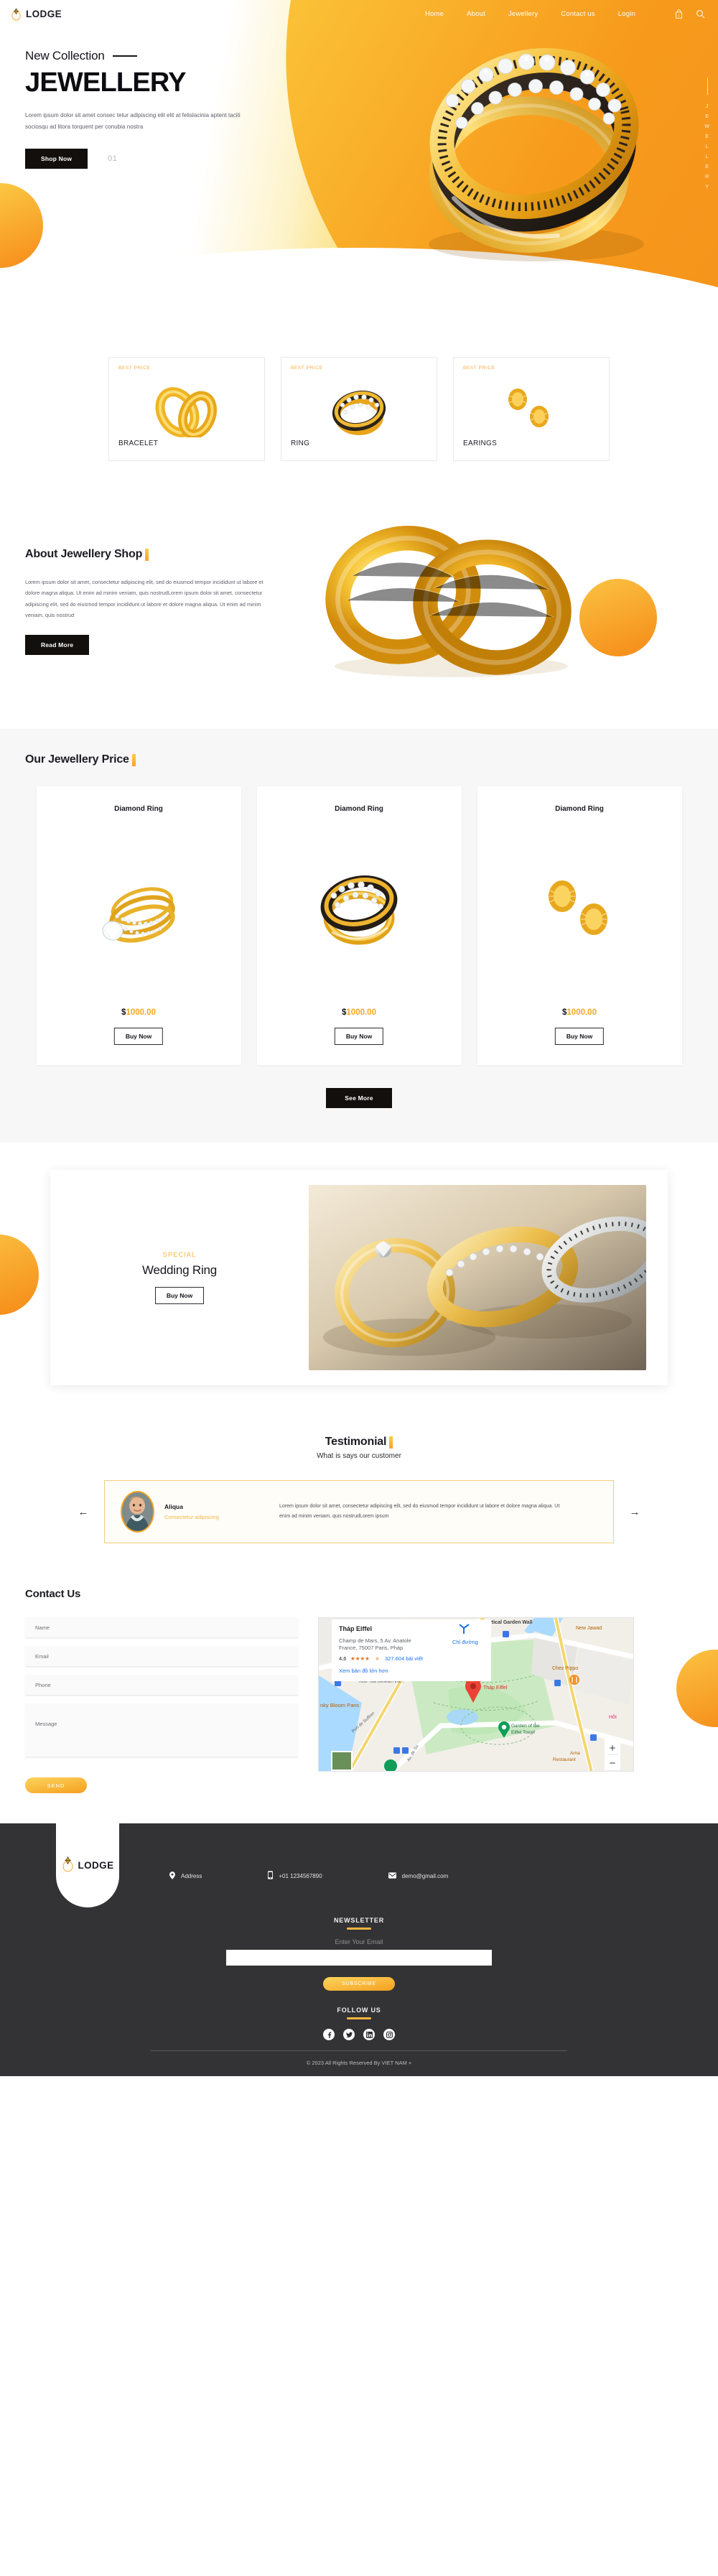 The width and height of the screenshot is (718, 2576). What do you see at coordinates (124, 56) in the screenshot?
I see `hero-eyebrow-rule` at bounding box center [124, 56].